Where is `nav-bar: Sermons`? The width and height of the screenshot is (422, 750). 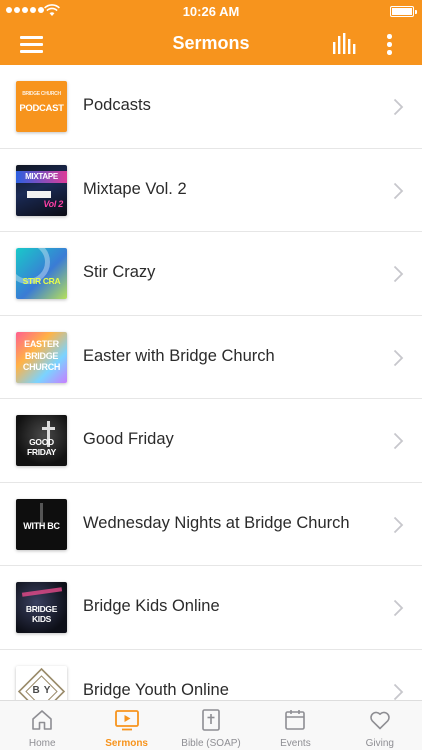 nav-bar: Sermons is located at coordinates (211, 43).